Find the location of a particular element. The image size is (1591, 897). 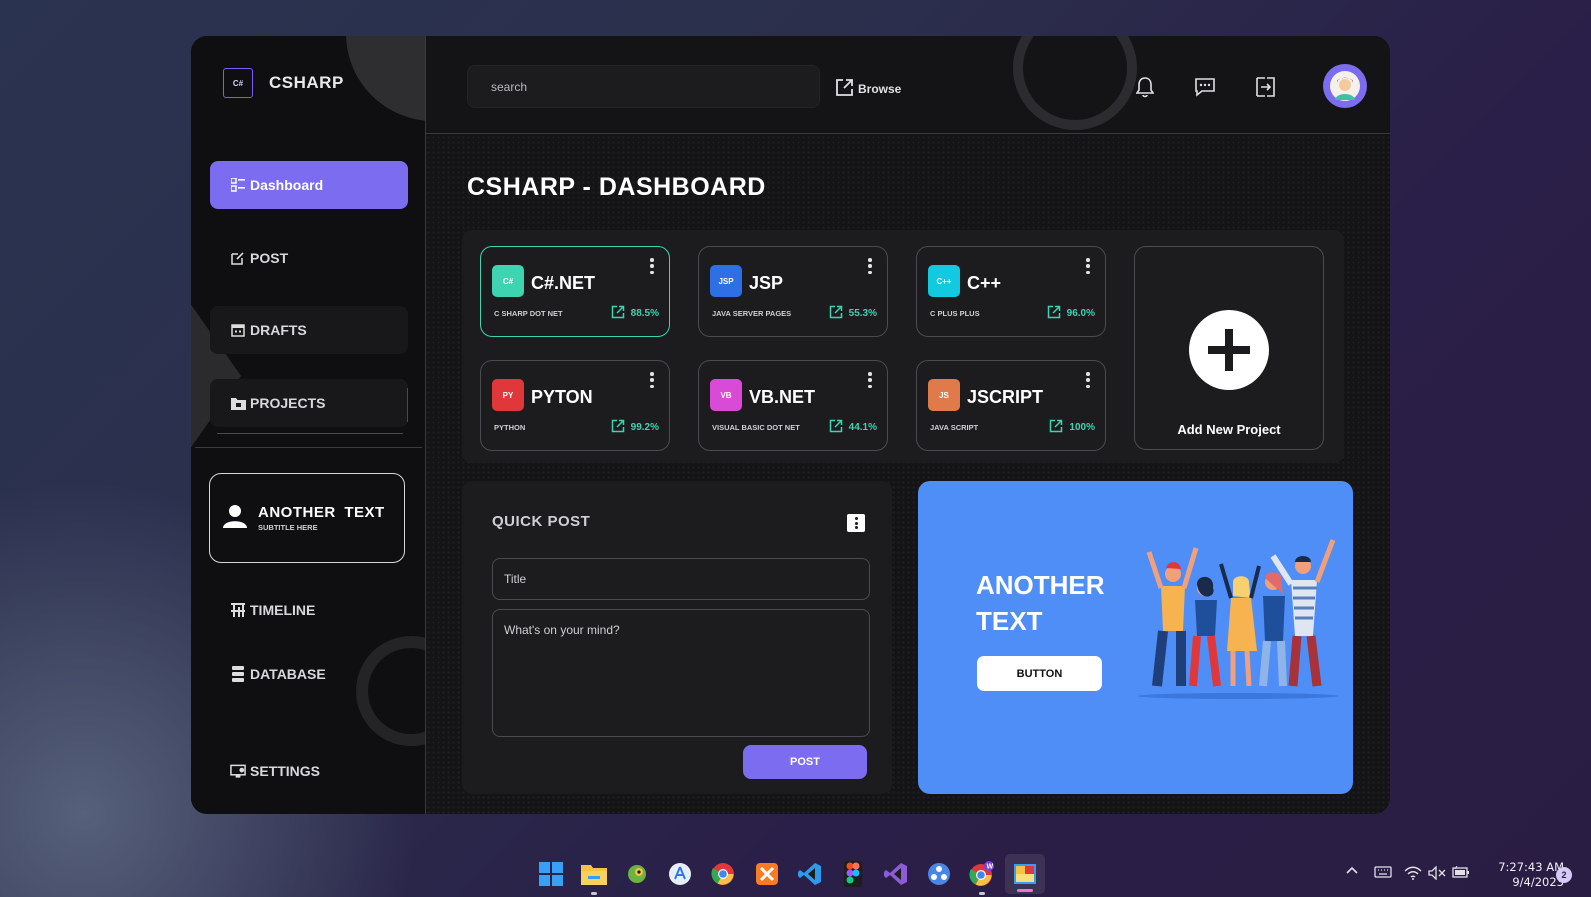

sidebar-item-label: POST is located at coordinates (269, 258).